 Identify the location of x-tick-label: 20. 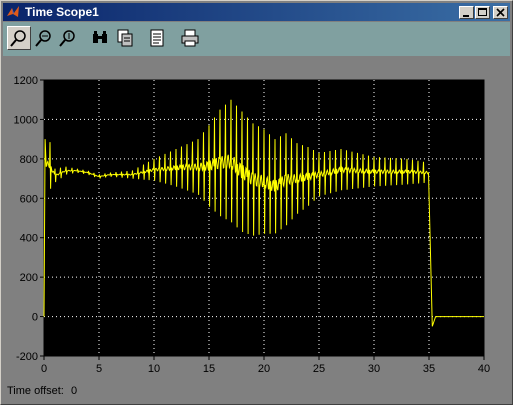
(264, 369).